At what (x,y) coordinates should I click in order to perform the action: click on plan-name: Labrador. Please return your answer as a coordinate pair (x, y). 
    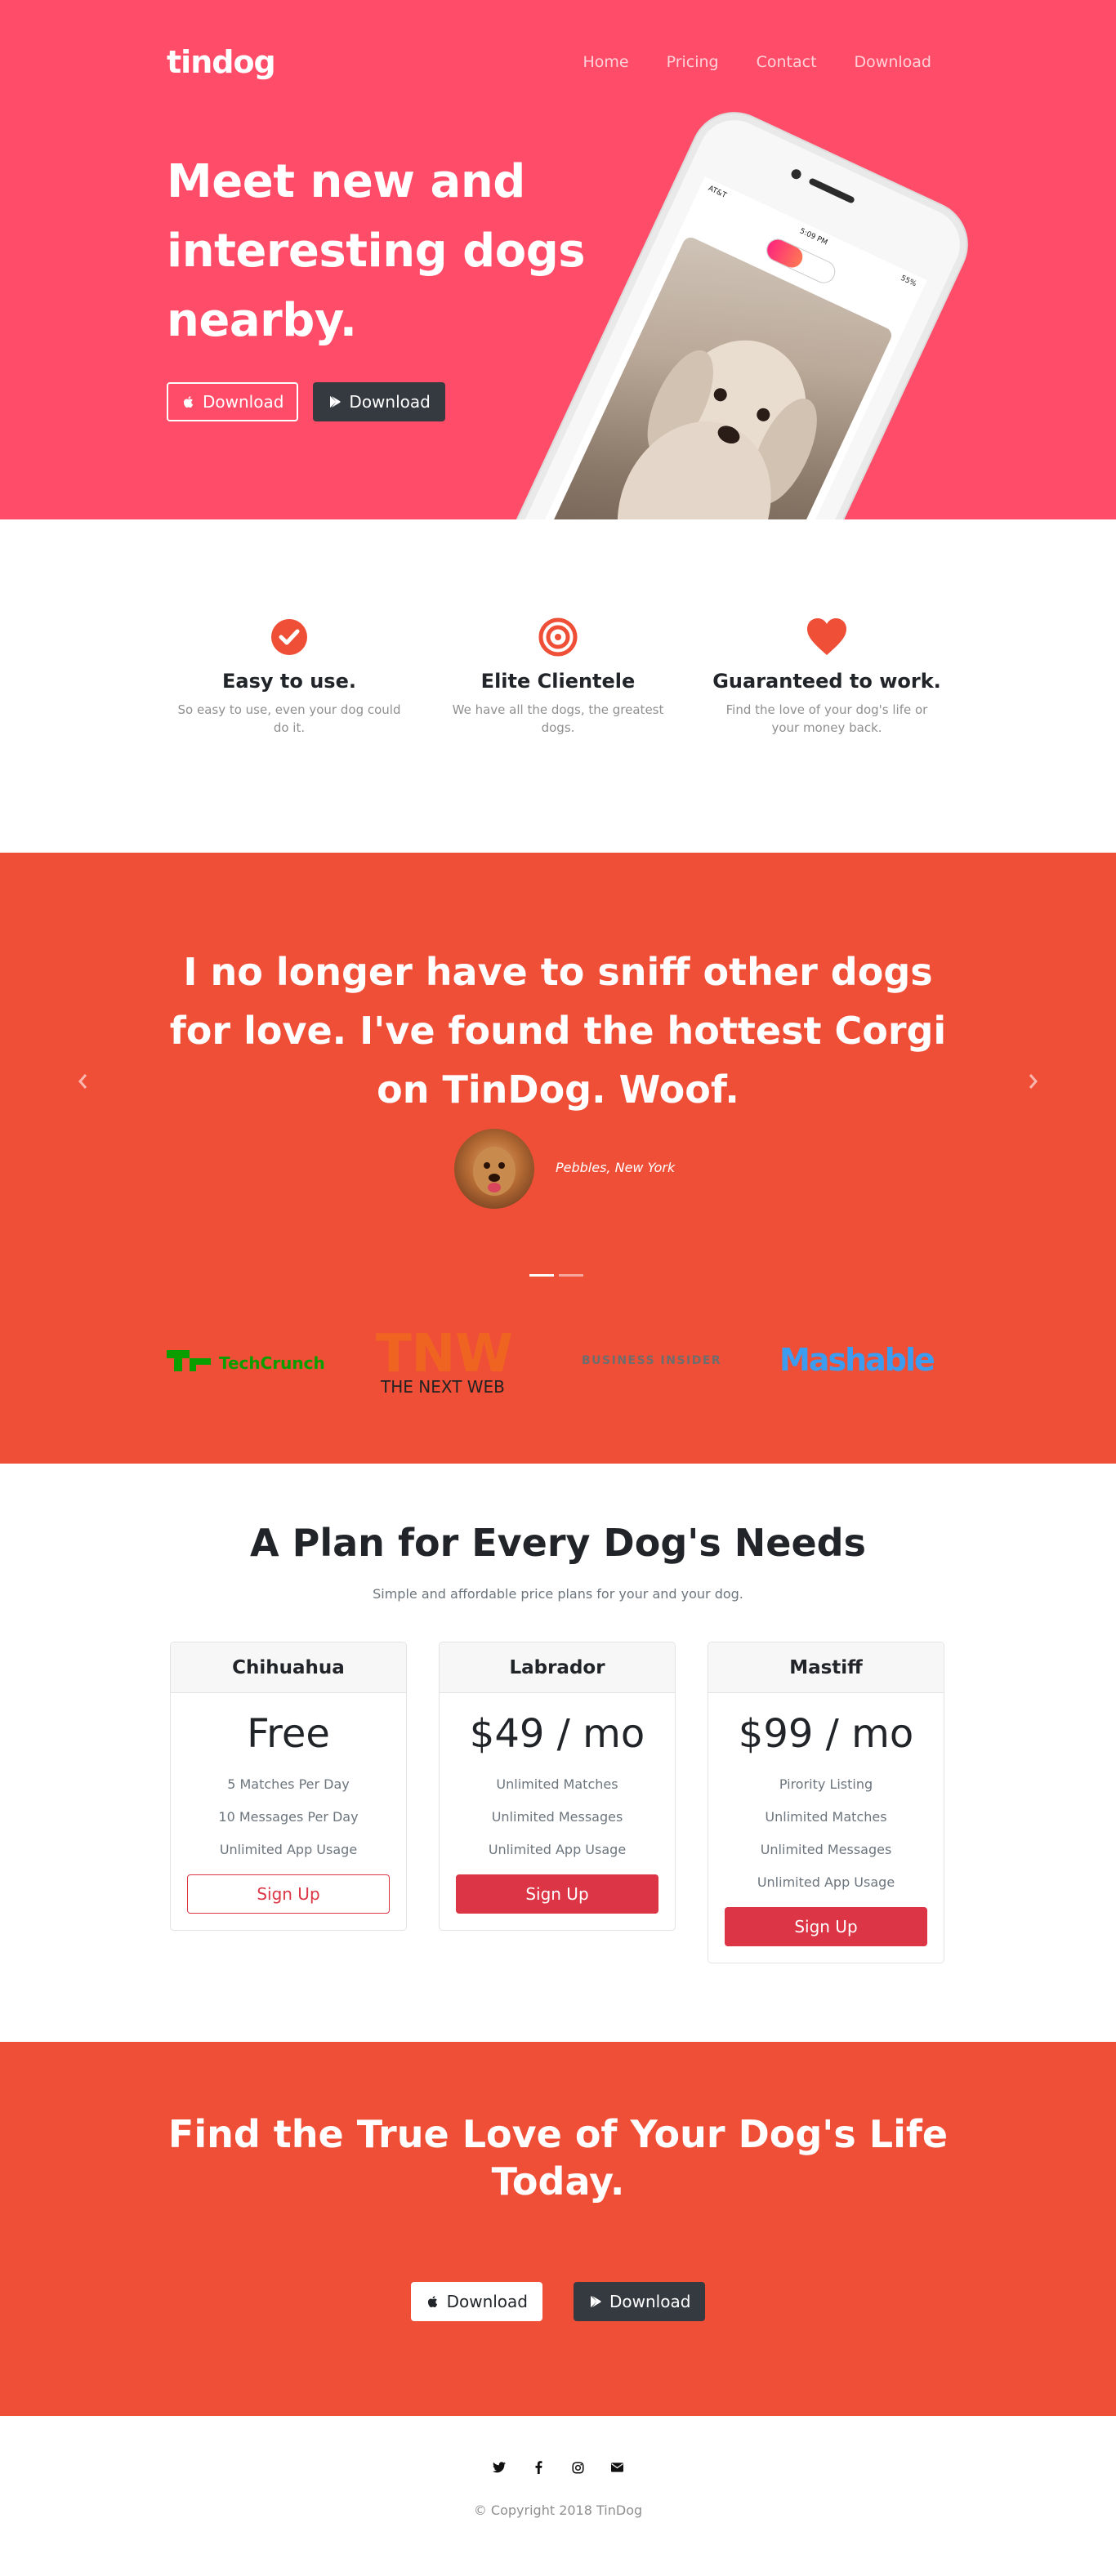
    Looking at the image, I should click on (557, 1667).